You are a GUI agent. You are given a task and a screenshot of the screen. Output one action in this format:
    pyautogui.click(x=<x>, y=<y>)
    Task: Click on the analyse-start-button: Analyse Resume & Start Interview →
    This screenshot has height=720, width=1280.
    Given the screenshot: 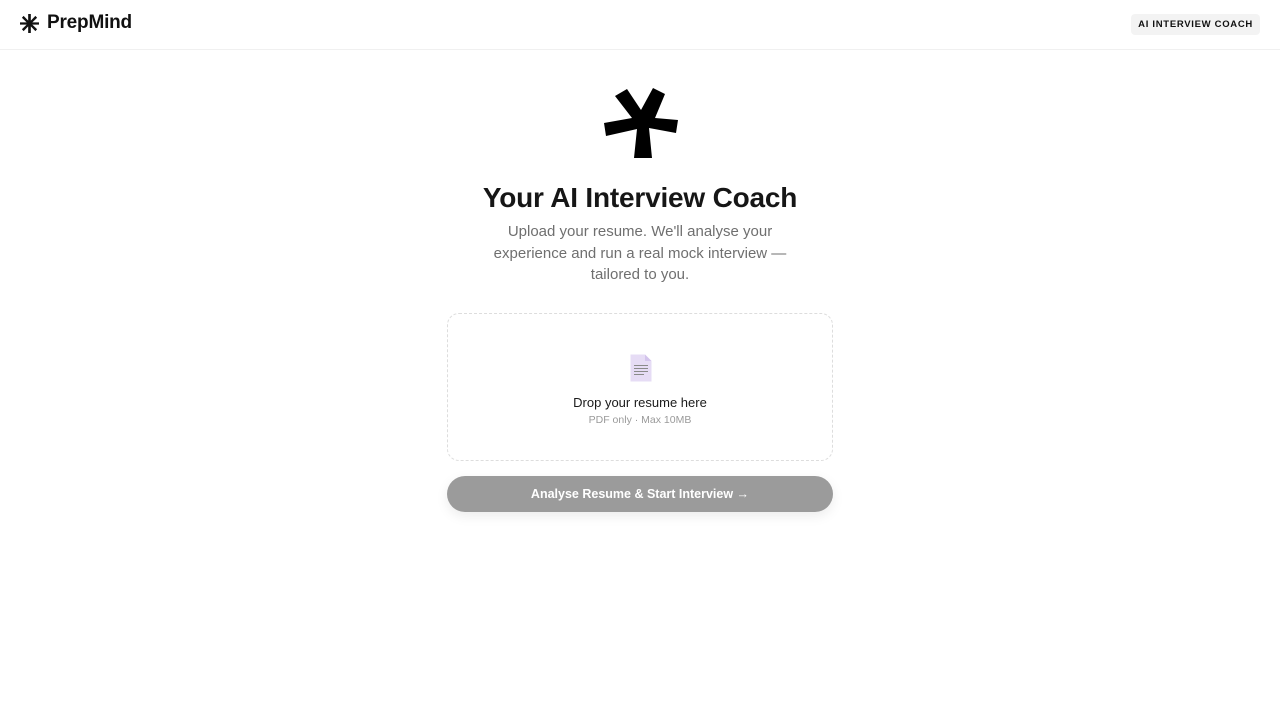 What is the action you would take?
    pyautogui.click(x=640, y=494)
    